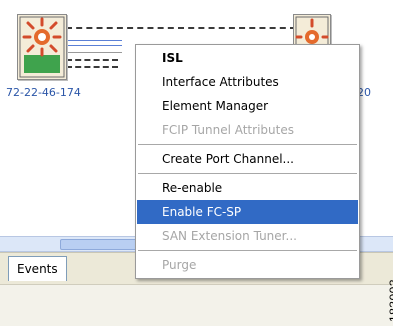 This screenshot has height=326, width=393. Describe the element at coordinates (42, 47) in the screenshot. I see `switch-icon` at that location.